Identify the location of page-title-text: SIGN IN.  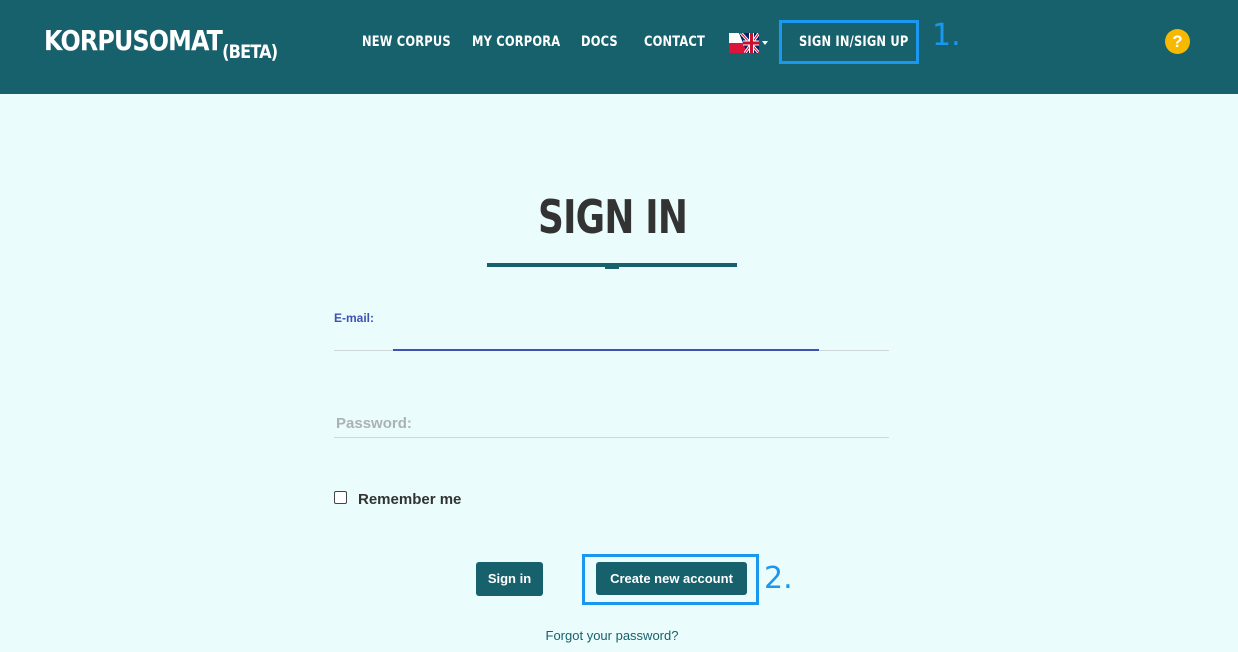
(612, 217).